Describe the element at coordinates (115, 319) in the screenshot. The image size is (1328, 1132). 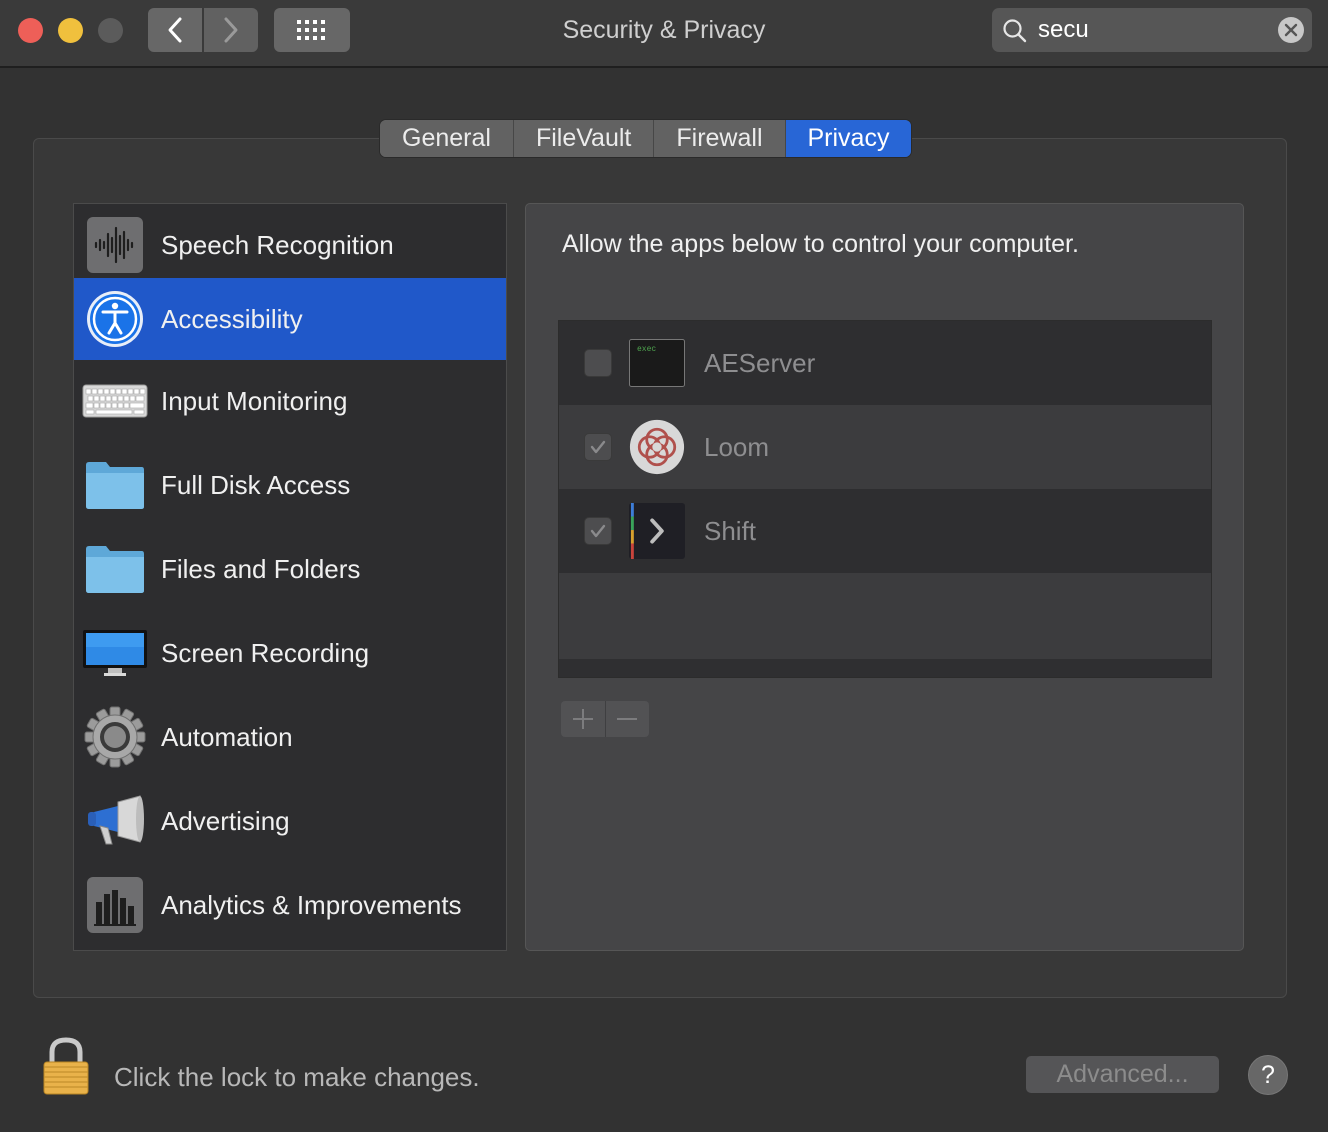
I see `accessibility-icon` at that location.